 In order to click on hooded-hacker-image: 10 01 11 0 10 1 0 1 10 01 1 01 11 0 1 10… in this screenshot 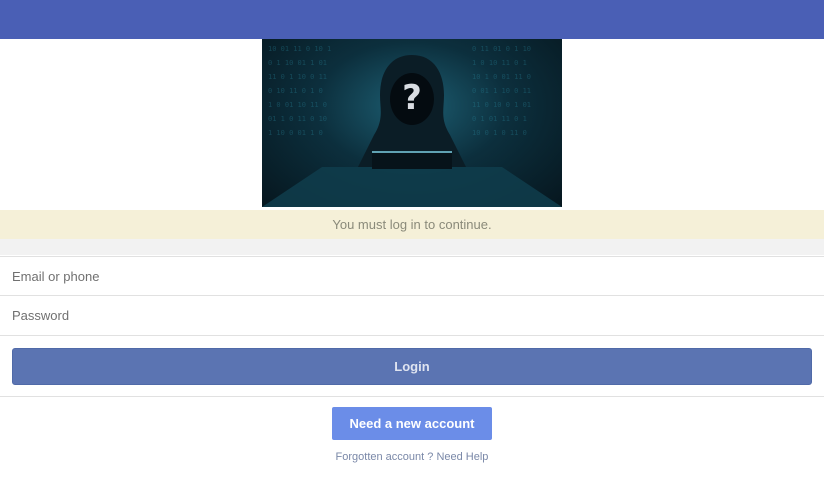, I will do `click(412, 123)`.